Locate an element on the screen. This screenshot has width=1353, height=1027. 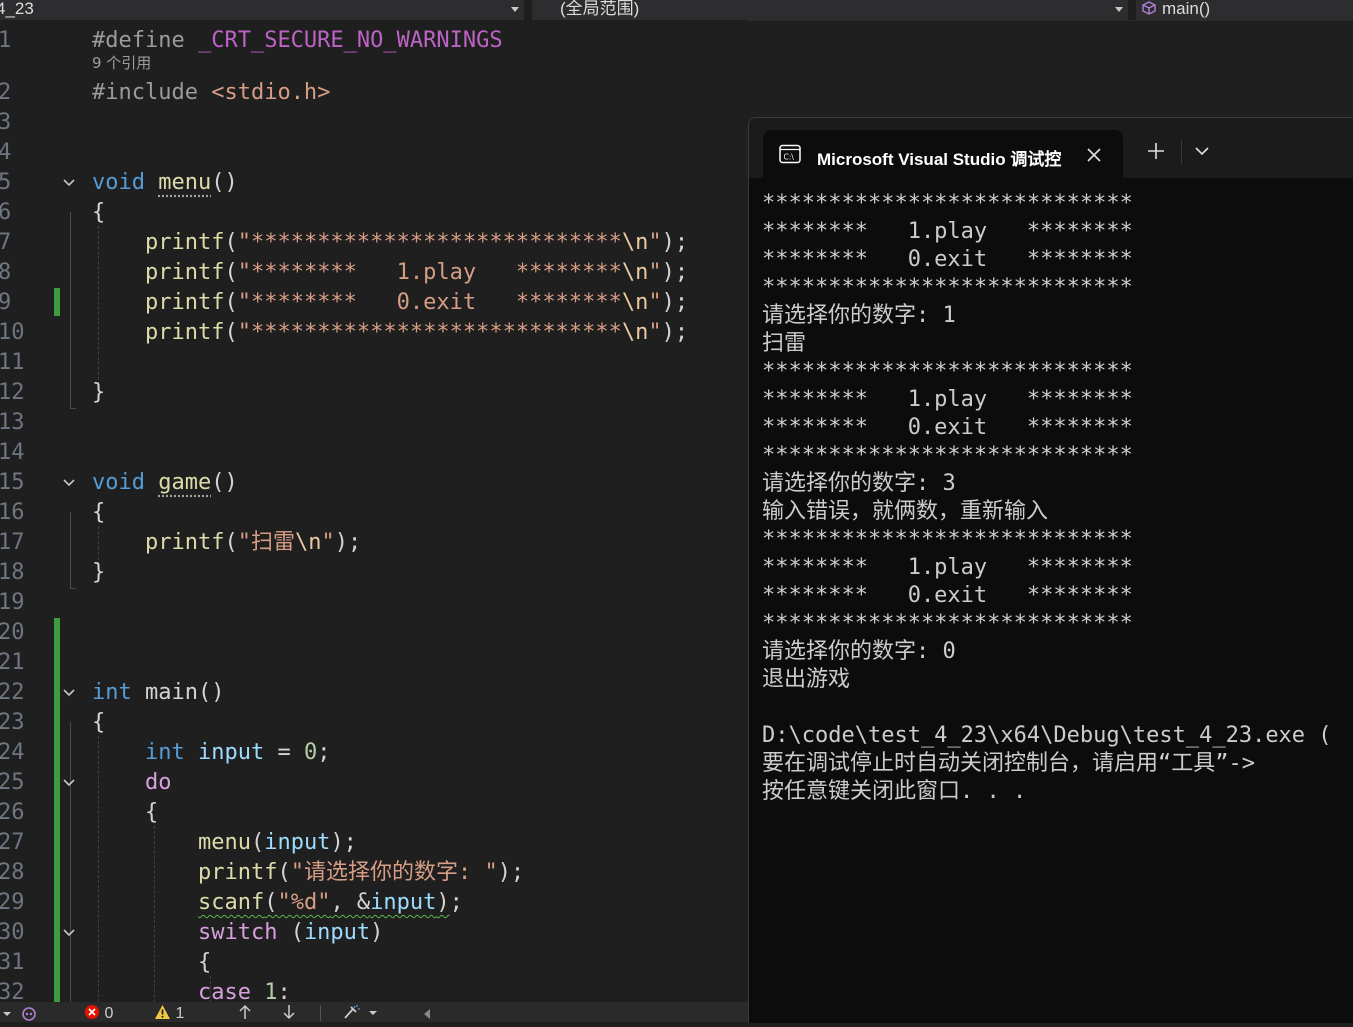
code-line: #include <stdio.h> is located at coordinates (211, 93).